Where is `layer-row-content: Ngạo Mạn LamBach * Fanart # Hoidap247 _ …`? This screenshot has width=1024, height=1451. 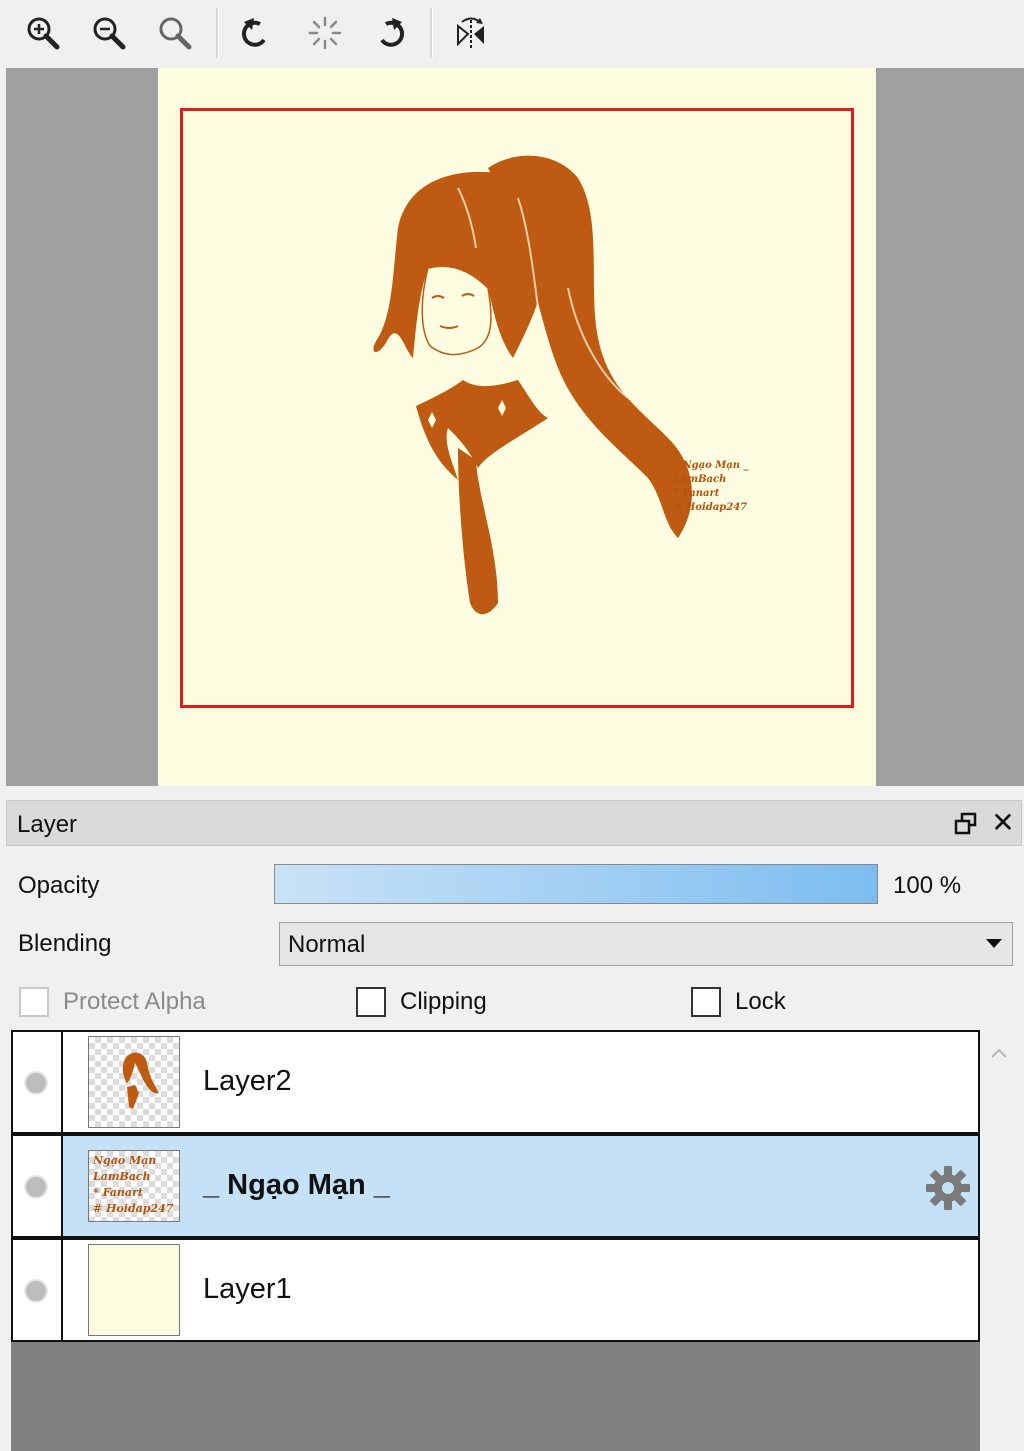
layer-row-content: Ngạo Mạn LamBach * Fanart # Hoidap247 _ … is located at coordinates (520, 1186).